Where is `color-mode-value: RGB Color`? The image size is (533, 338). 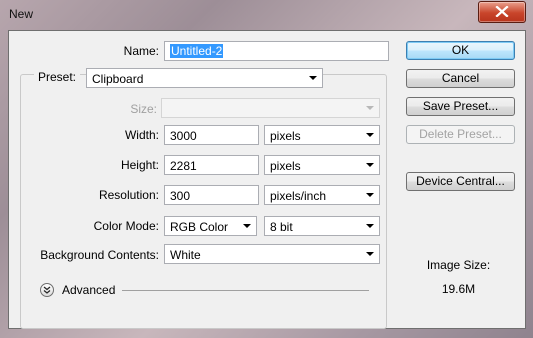
color-mode-value: RGB Color is located at coordinates (199, 227).